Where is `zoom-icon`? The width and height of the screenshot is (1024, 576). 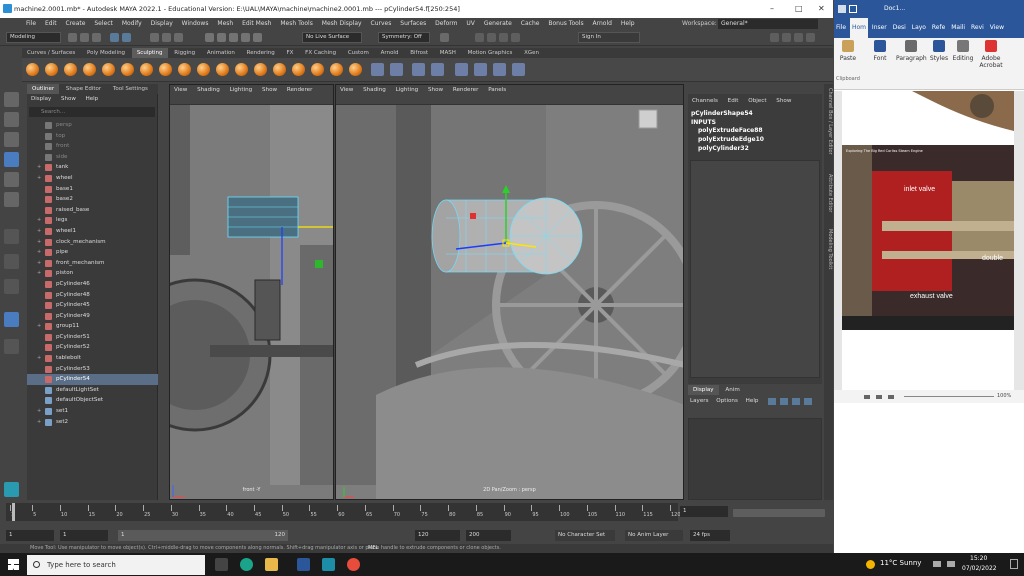 zoom-icon is located at coordinates (11, 346).